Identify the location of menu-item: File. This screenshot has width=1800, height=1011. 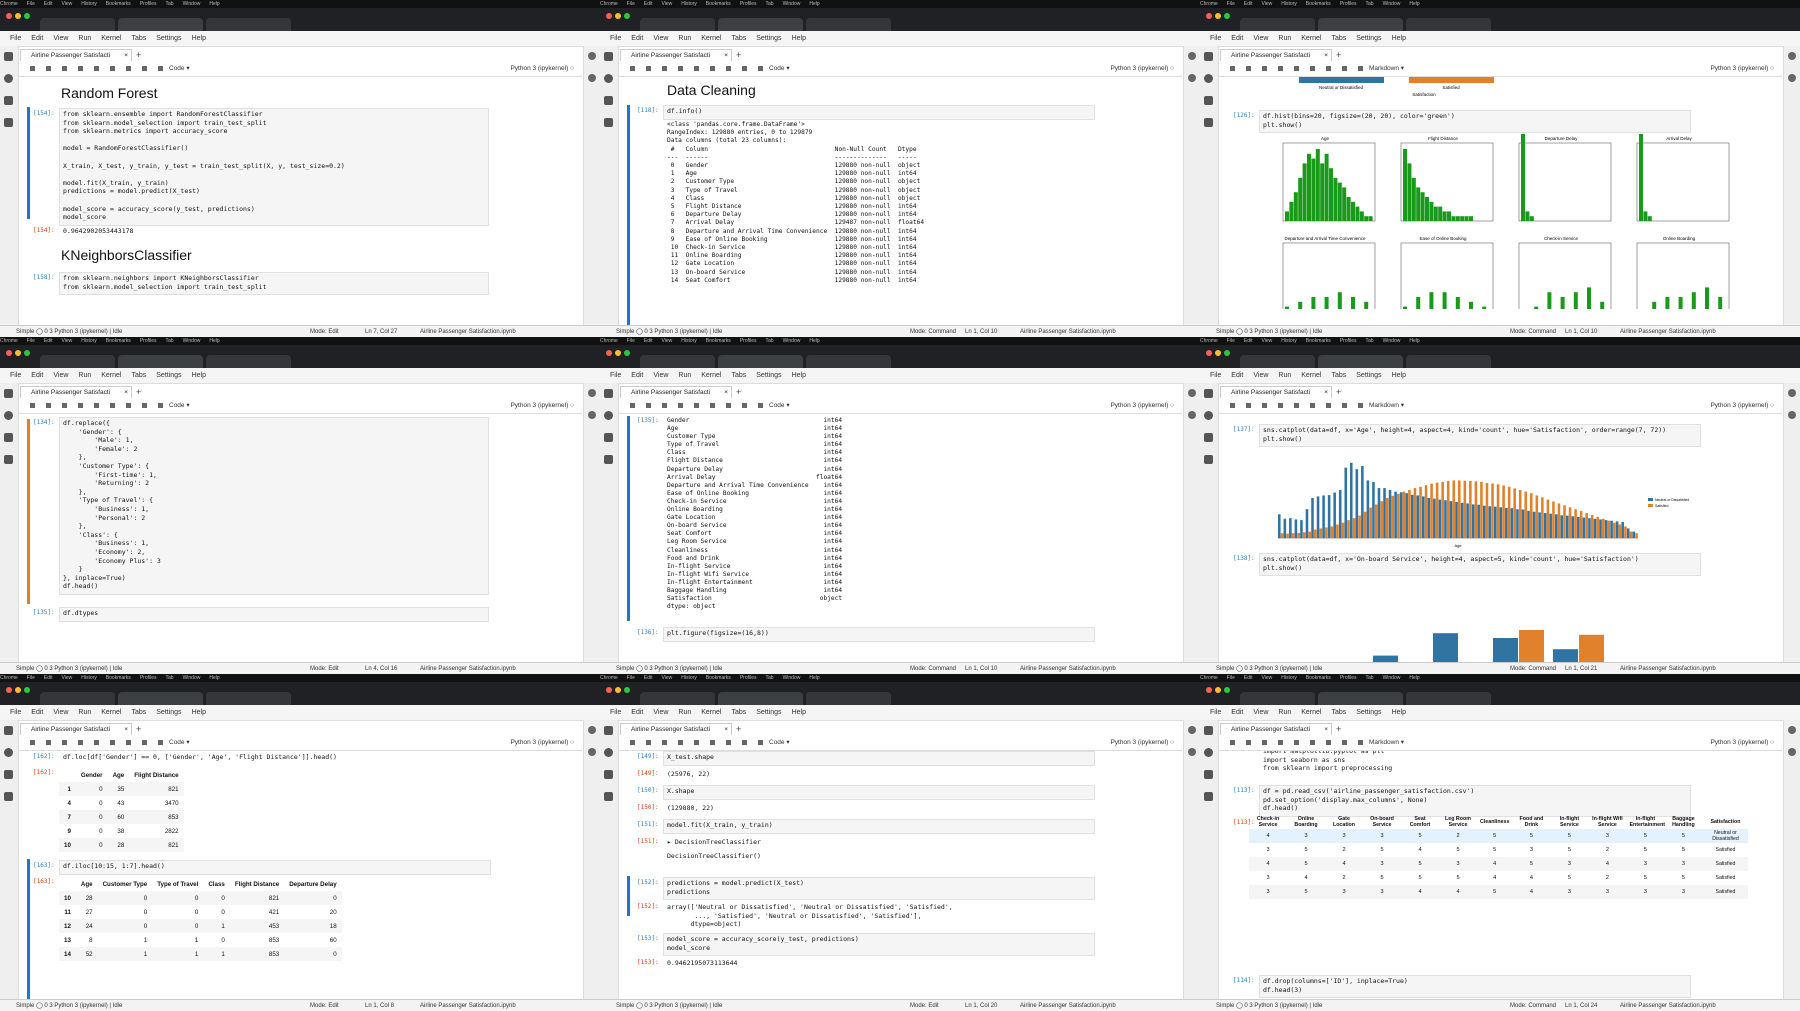
(1215, 712).